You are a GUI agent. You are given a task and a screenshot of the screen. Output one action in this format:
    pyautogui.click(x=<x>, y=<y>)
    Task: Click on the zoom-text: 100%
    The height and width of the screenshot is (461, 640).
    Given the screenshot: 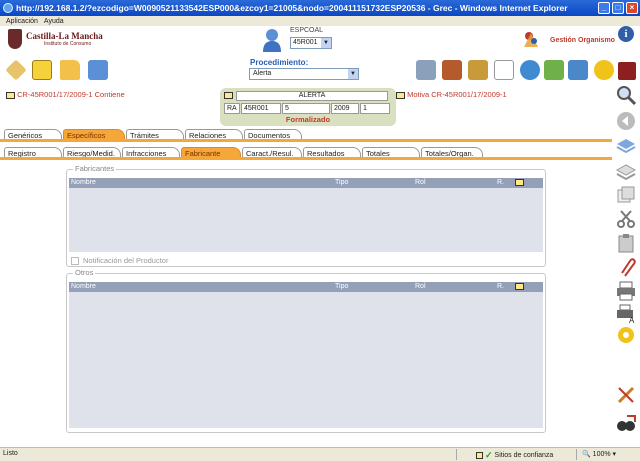 What is the action you would take?
    pyautogui.click(x=601, y=454)
    